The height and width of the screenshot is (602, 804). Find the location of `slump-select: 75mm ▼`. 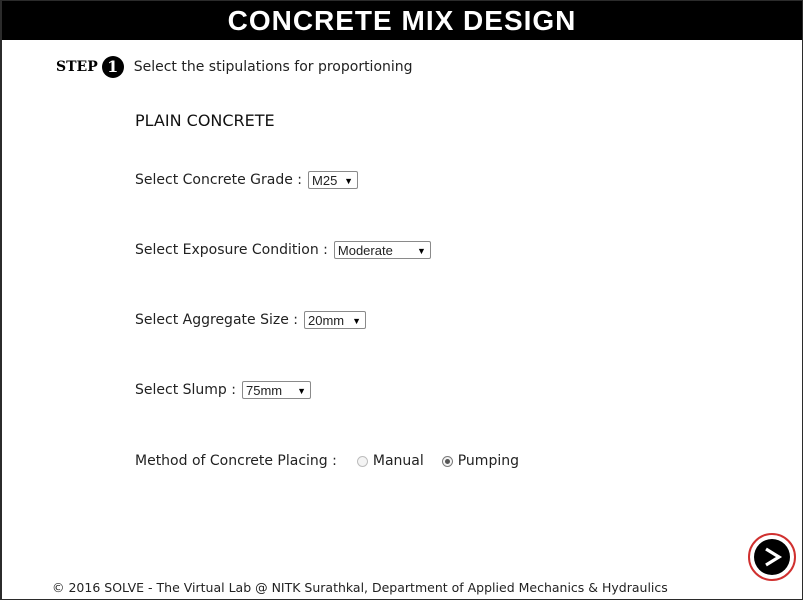

slump-select: 75mm ▼ is located at coordinates (276, 390).